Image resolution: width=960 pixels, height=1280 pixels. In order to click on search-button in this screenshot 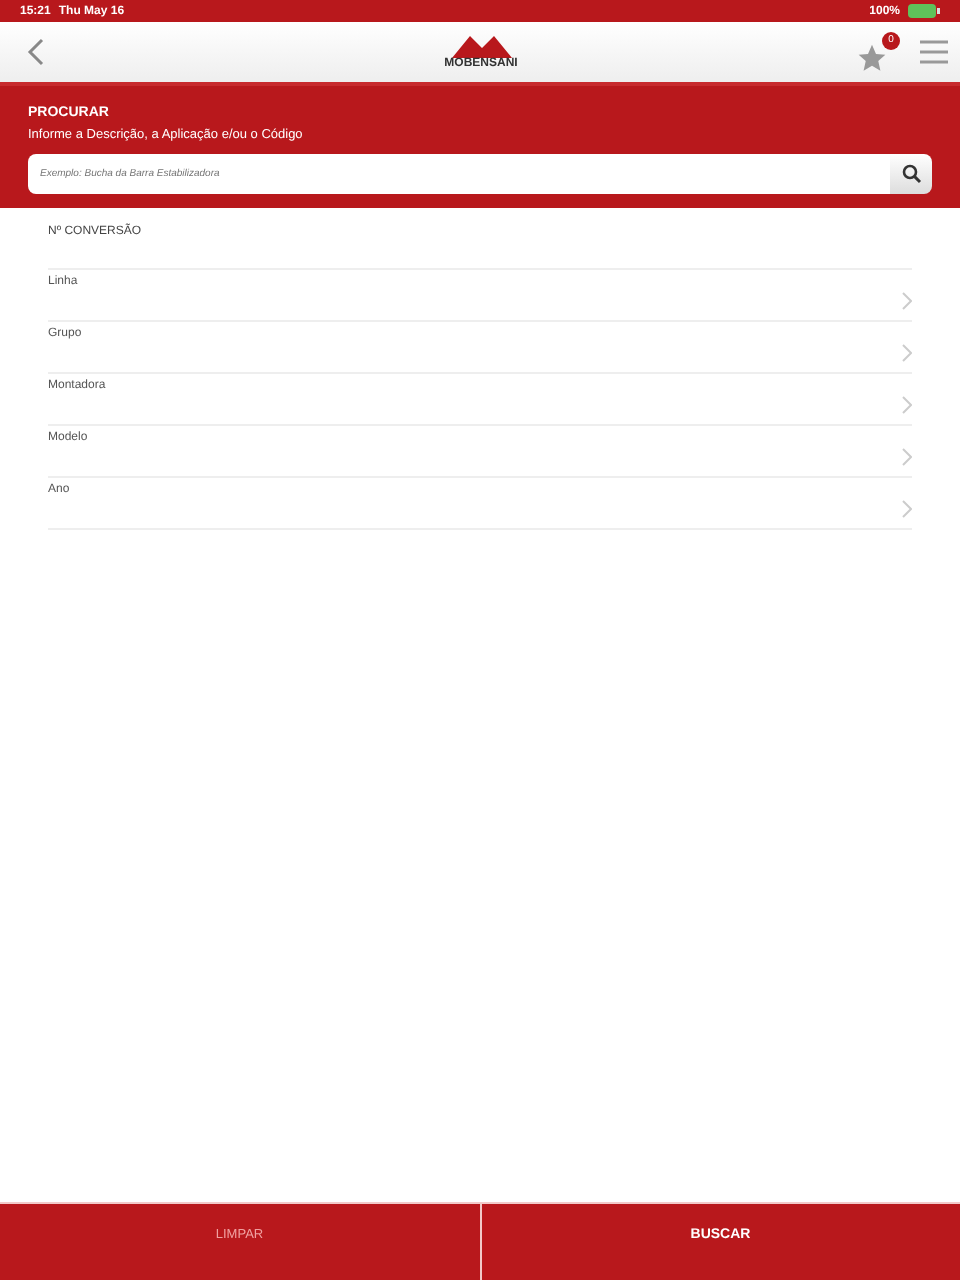, I will do `click(911, 174)`.